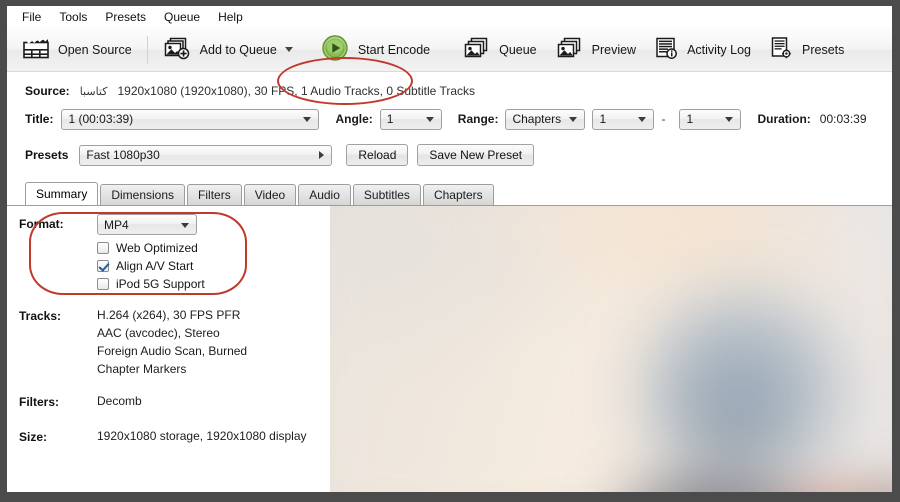  I want to click on window-frame-left, so click(3, 251).